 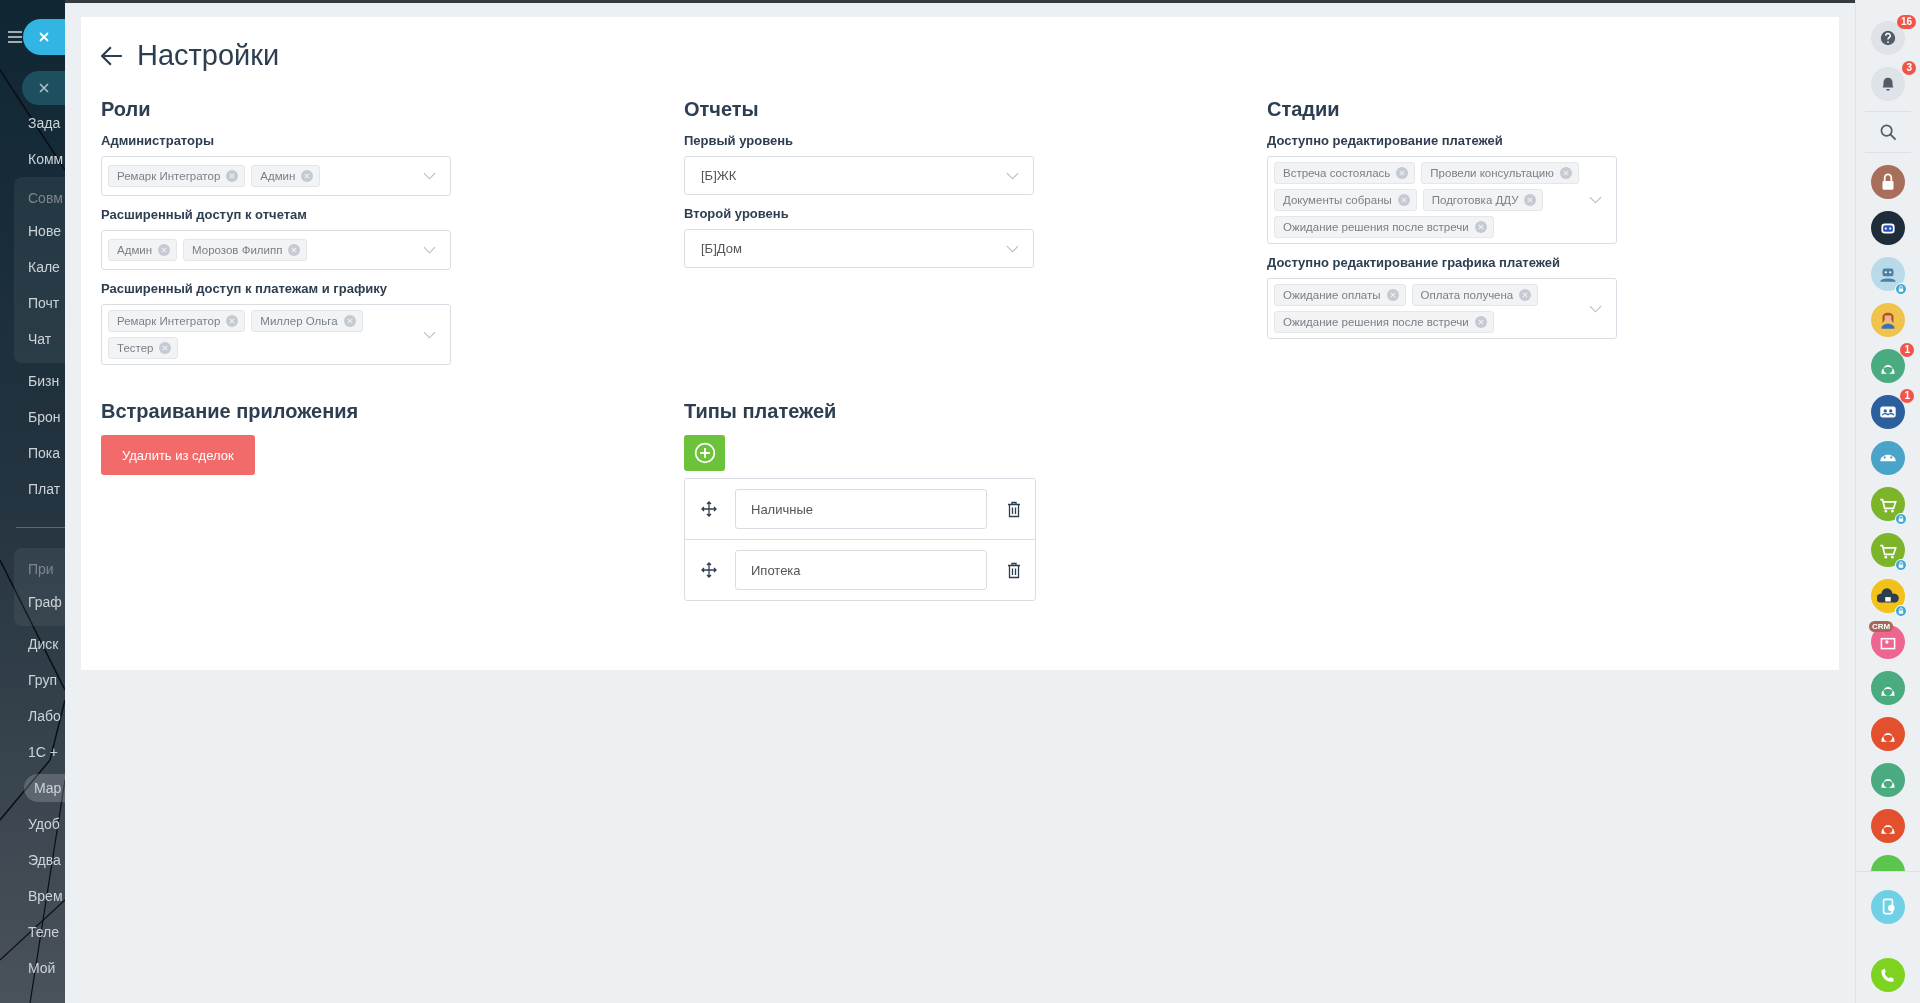 What do you see at coordinates (859, 248) in the screenshot?
I see `dropdown: [Б]Дом` at bounding box center [859, 248].